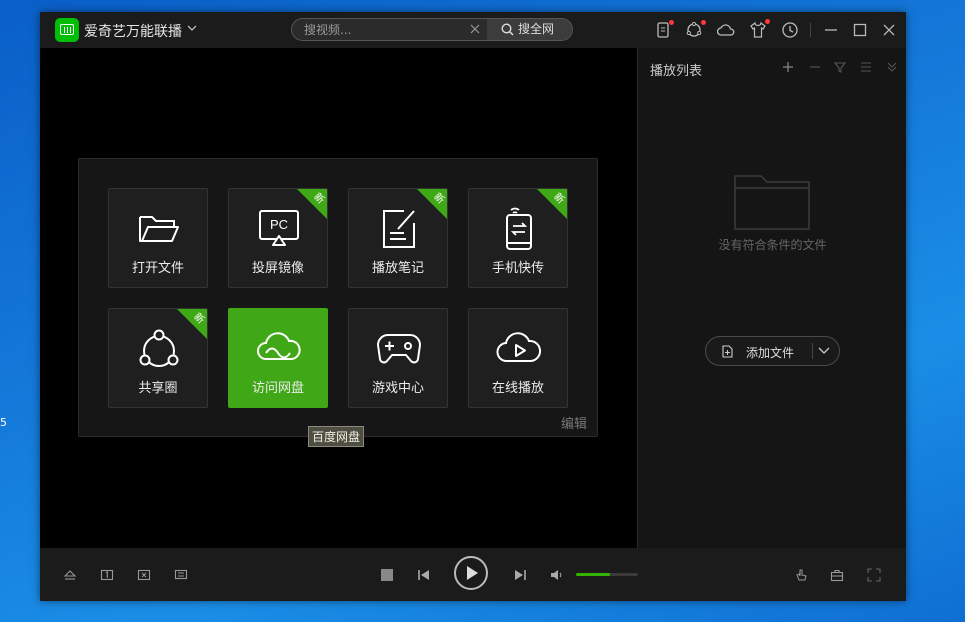 This screenshot has width=965, height=622. I want to click on control-bar, so click(473, 574).